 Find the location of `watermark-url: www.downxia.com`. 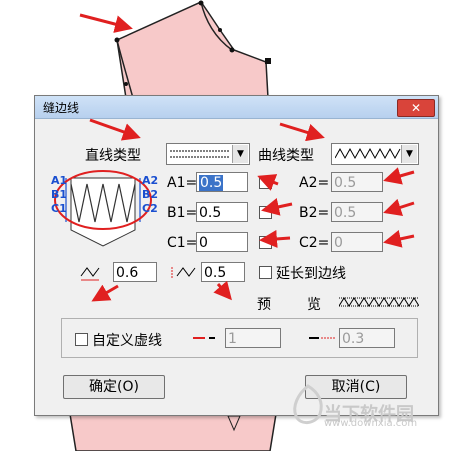

watermark-url: www.downxia.com is located at coordinates (371, 423).